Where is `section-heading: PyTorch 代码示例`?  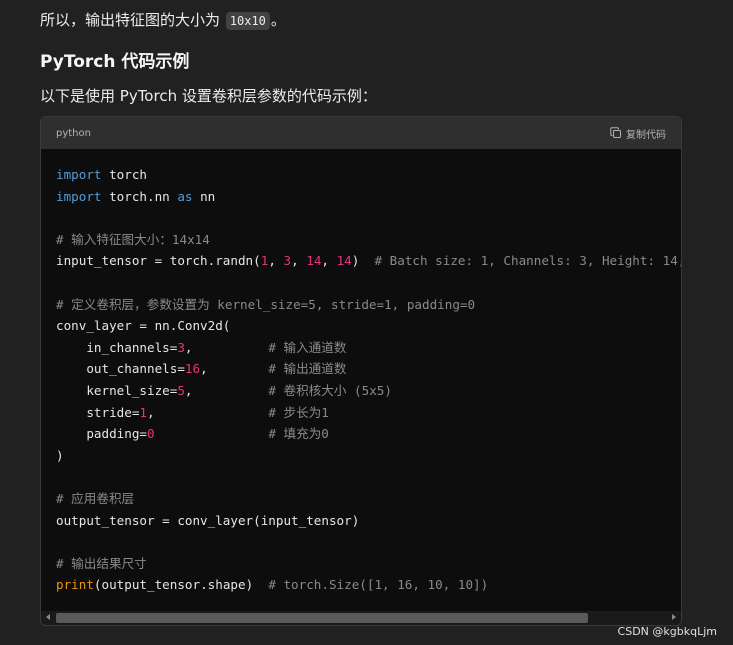
section-heading: PyTorch 代码示例 is located at coordinates (115, 62).